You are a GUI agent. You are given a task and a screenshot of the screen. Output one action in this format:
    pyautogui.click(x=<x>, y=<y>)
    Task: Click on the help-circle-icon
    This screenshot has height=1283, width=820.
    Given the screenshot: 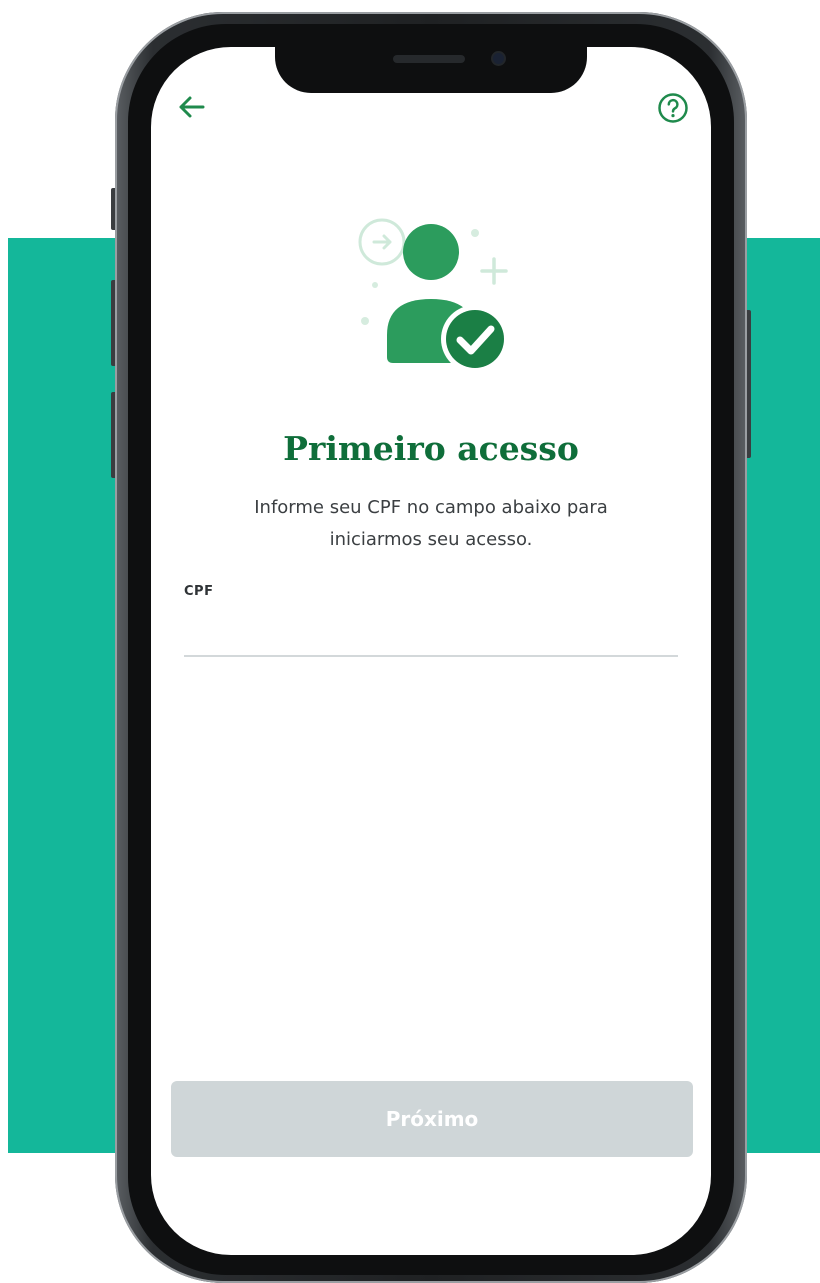 What is the action you would take?
    pyautogui.click(x=673, y=108)
    